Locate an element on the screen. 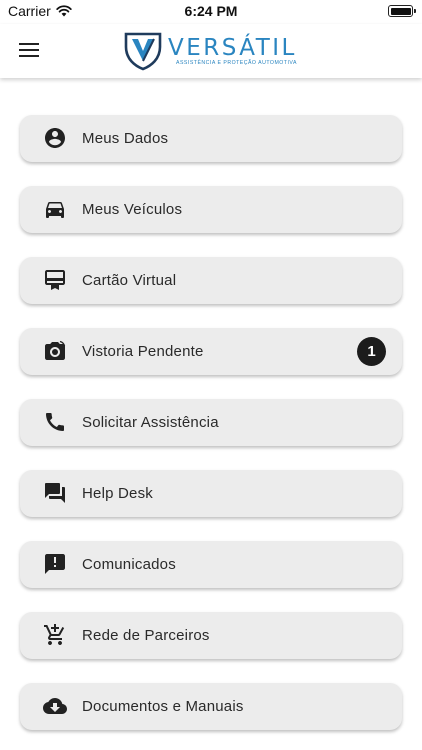 Image resolution: width=422 pixels, height=750 pixels. car-icon is located at coordinates (55, 210).